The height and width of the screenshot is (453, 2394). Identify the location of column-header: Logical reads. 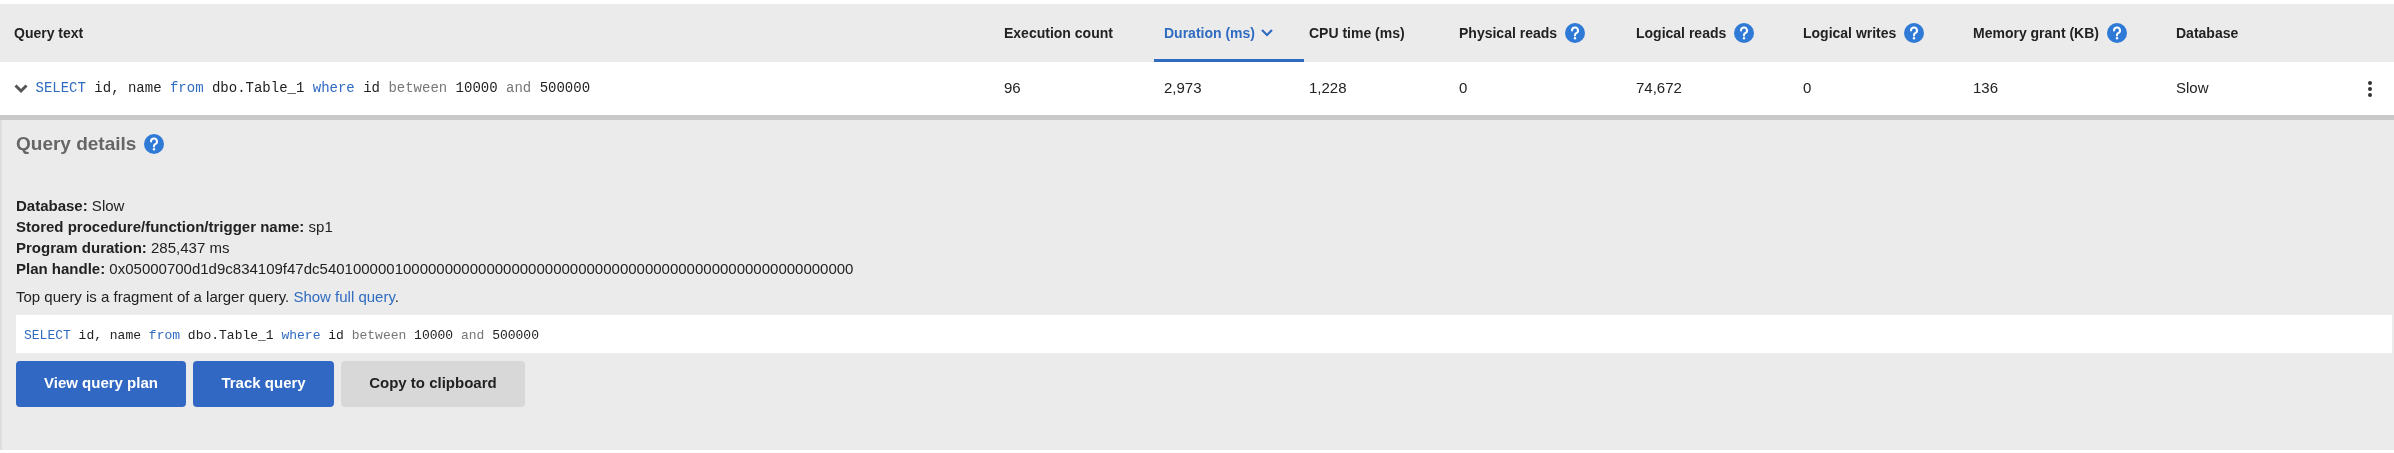
(1695, 33).